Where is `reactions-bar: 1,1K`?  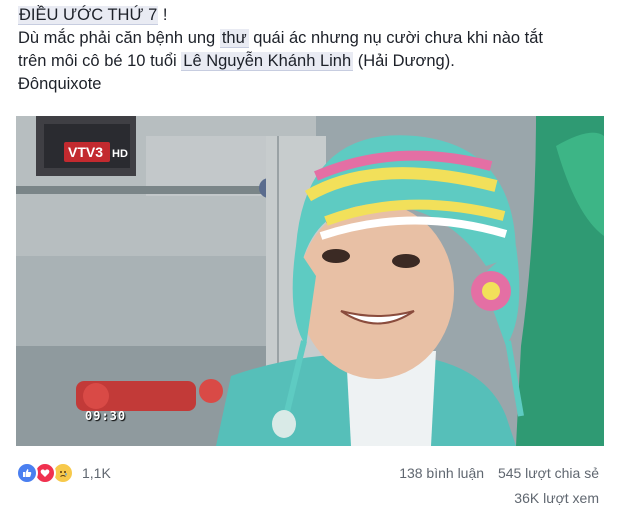 reactions-bar: 1,1K is located at coordinates (63, 473).